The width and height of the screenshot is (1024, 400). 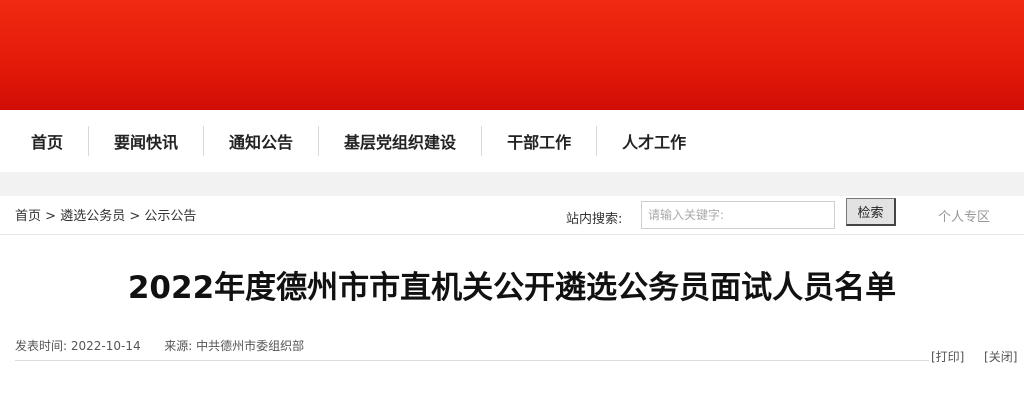 What do you see at coordinates (871, 212) in the screenshot?
I see `search-button: 检索` at bounding box center [871, 212].